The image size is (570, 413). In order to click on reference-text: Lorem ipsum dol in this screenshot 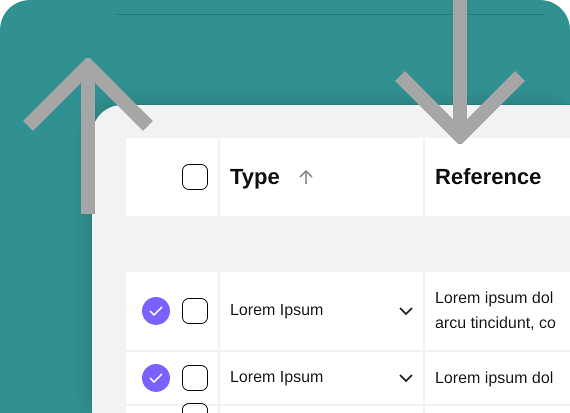, I will do `click(494, 378)`.